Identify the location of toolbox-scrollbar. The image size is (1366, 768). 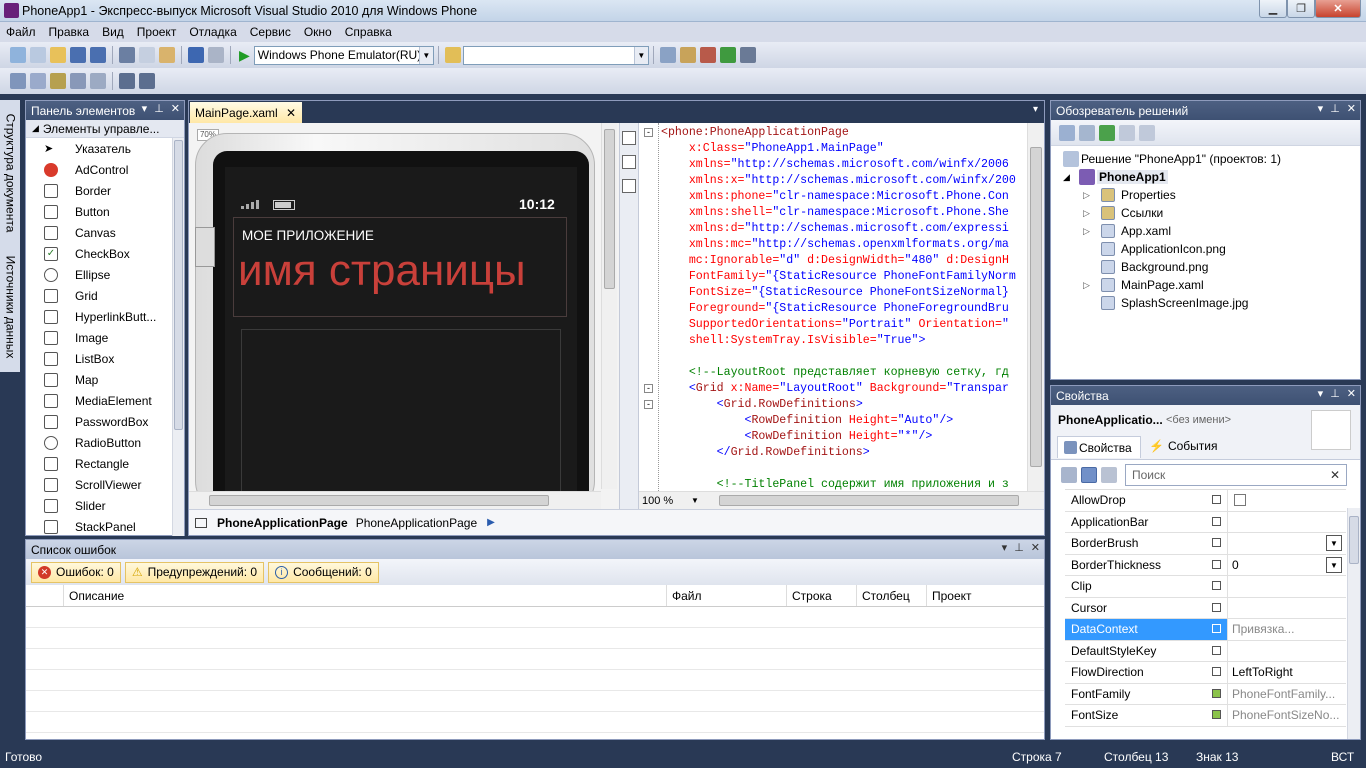
(178, 337).